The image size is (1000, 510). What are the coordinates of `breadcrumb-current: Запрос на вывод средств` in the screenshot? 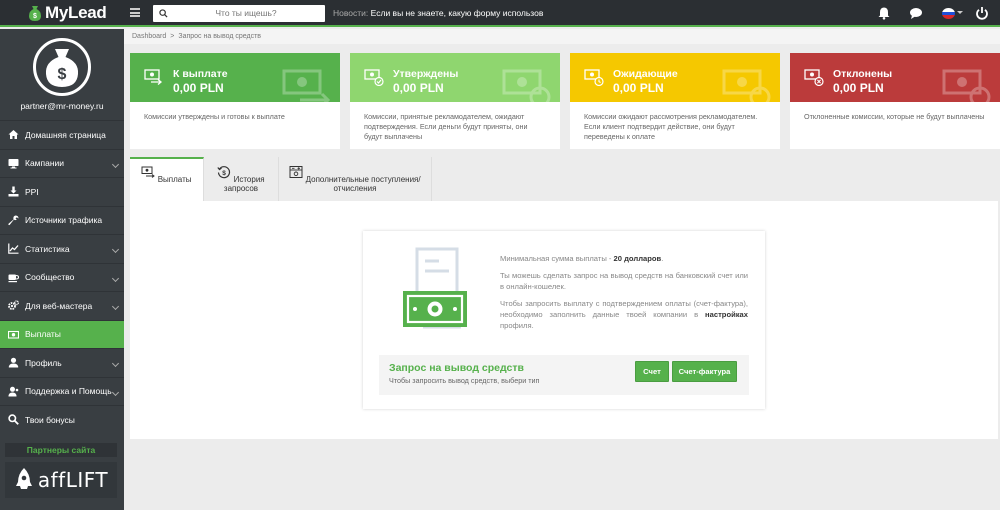 It's located at (219, 36).